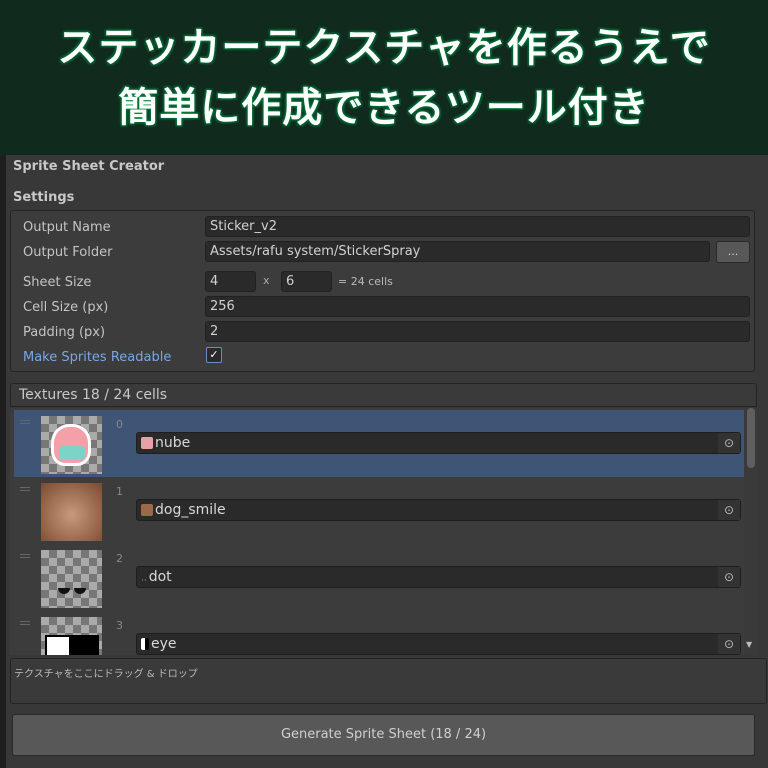 This screenshot has width=768, height=768. What do you see at coordinates (119, 424) in the screenshot?
I see `item-index: 0` at bounding box center [119, 424].